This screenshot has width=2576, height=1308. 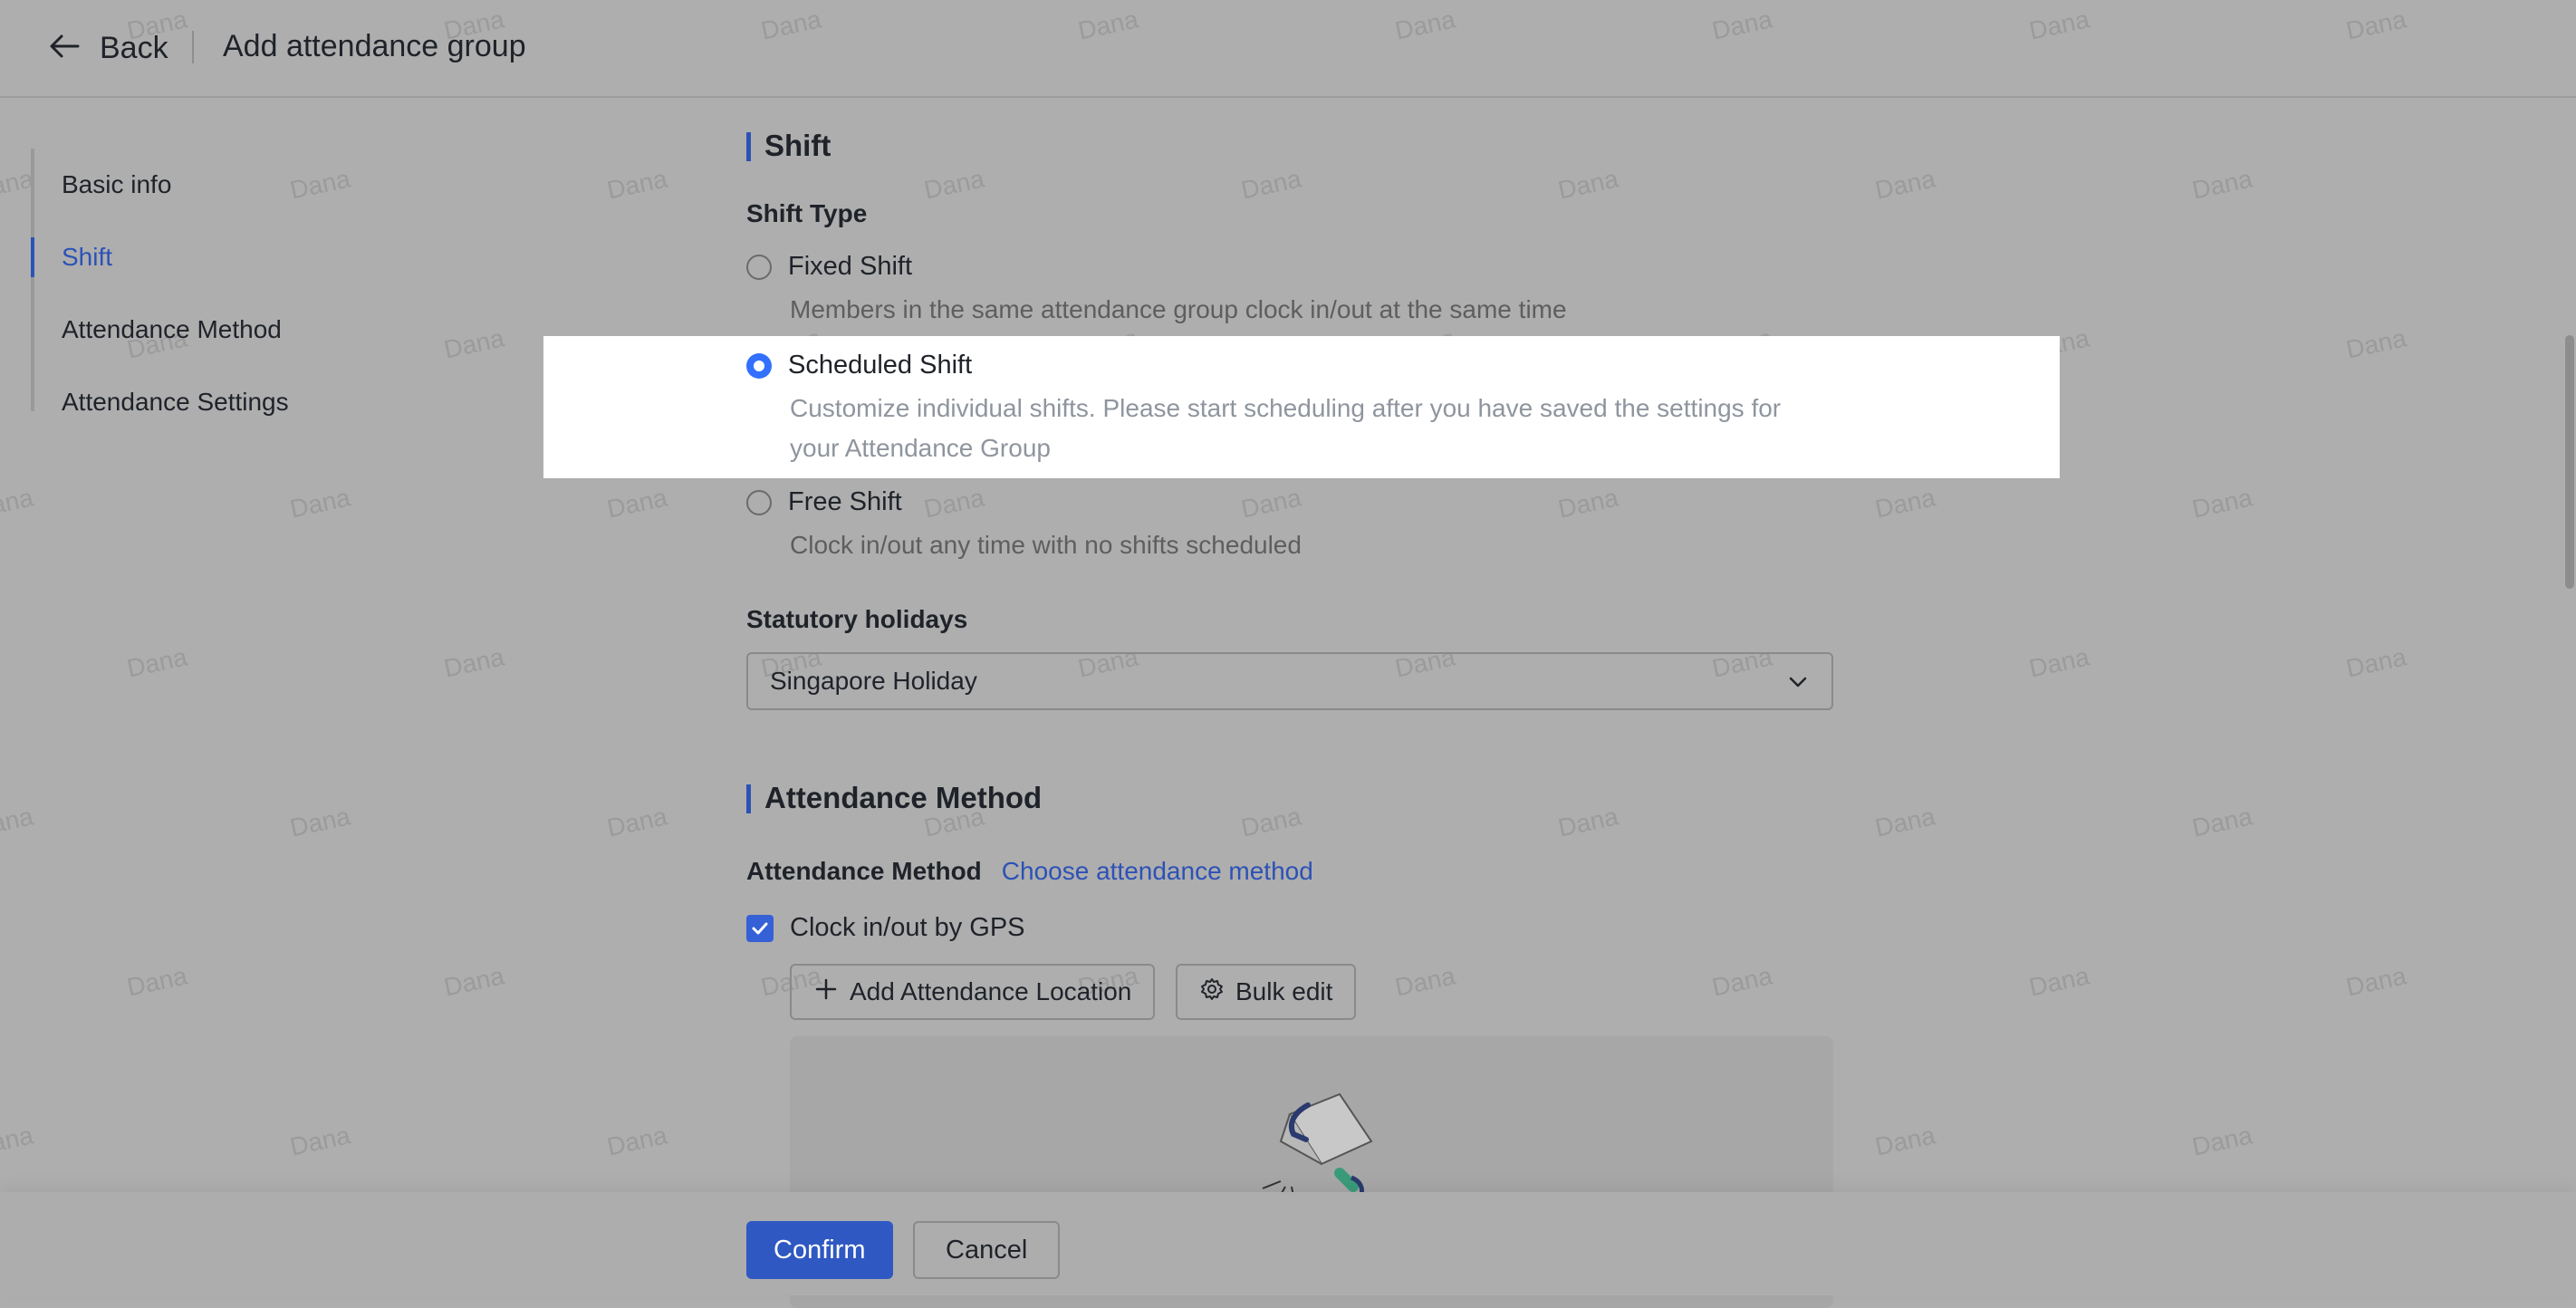 What do you see at coordinates (880, 365) in the screenshot?
I see `radio-label: Scheduled Shift` at bounding box center [880, 365].